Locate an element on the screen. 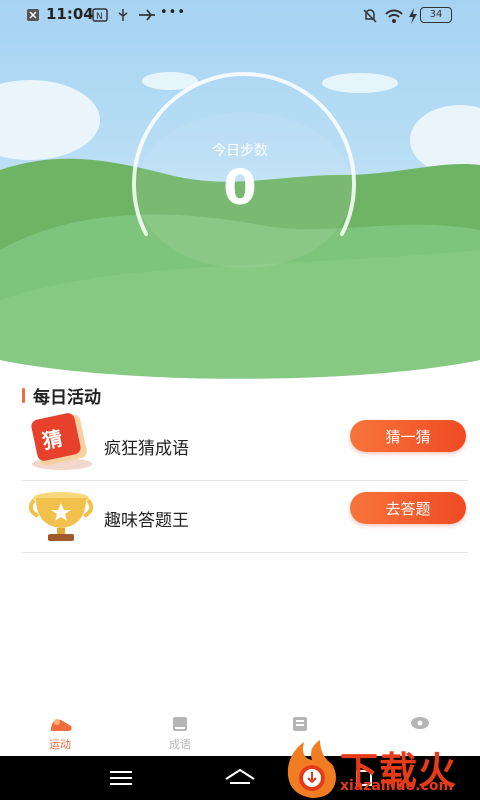 This screenshot has width=480, height=800. usb-icon is located at coordinates (123, 15).